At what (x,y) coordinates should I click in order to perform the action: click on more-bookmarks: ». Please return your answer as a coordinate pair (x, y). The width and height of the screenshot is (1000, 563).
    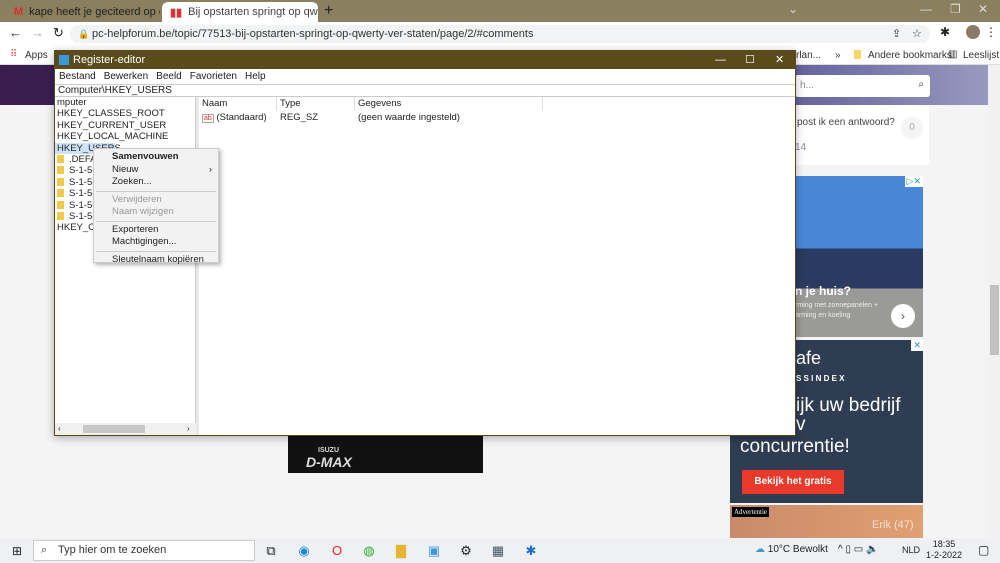
    Looking at the image, I should click on (838, 55).